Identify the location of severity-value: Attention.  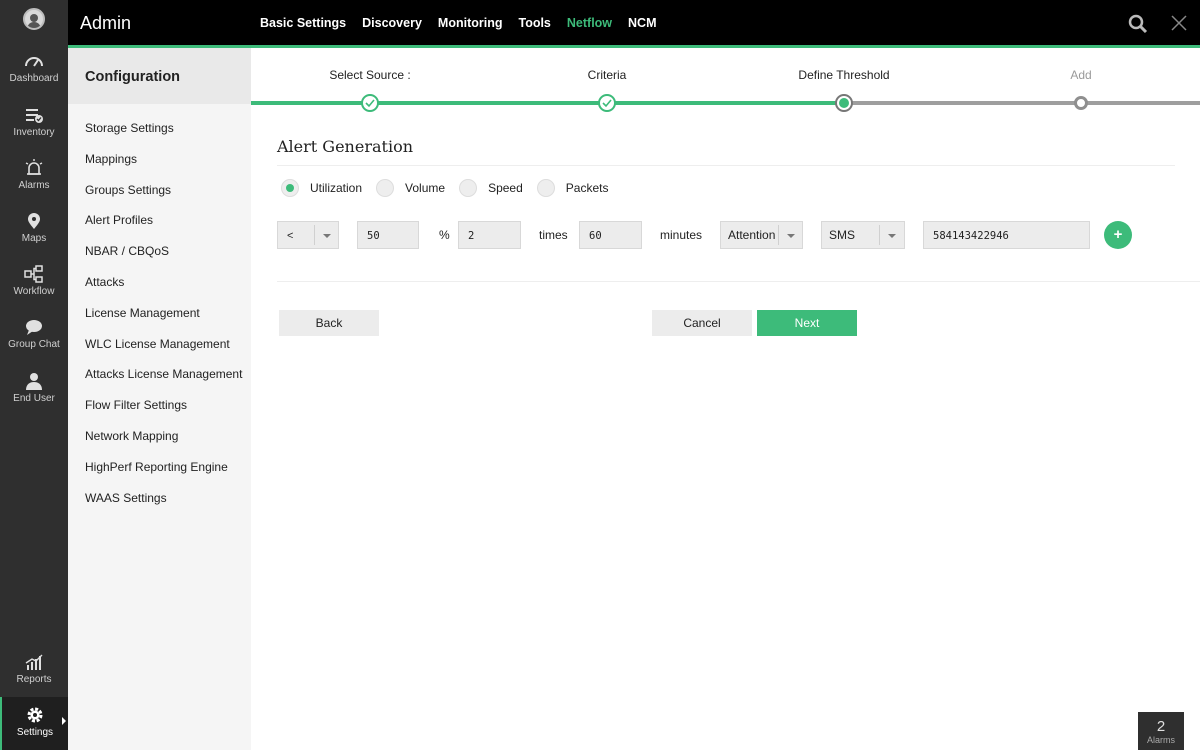
(752, 235).